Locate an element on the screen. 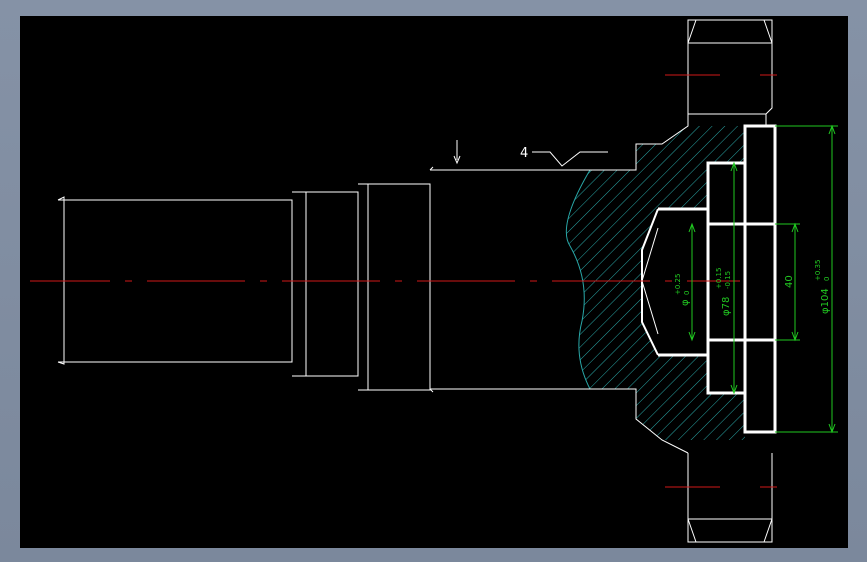 The width and height of the screenshot is (867, 562). dim-d4-upper: +0.35 is located at coordinates (818, 270).